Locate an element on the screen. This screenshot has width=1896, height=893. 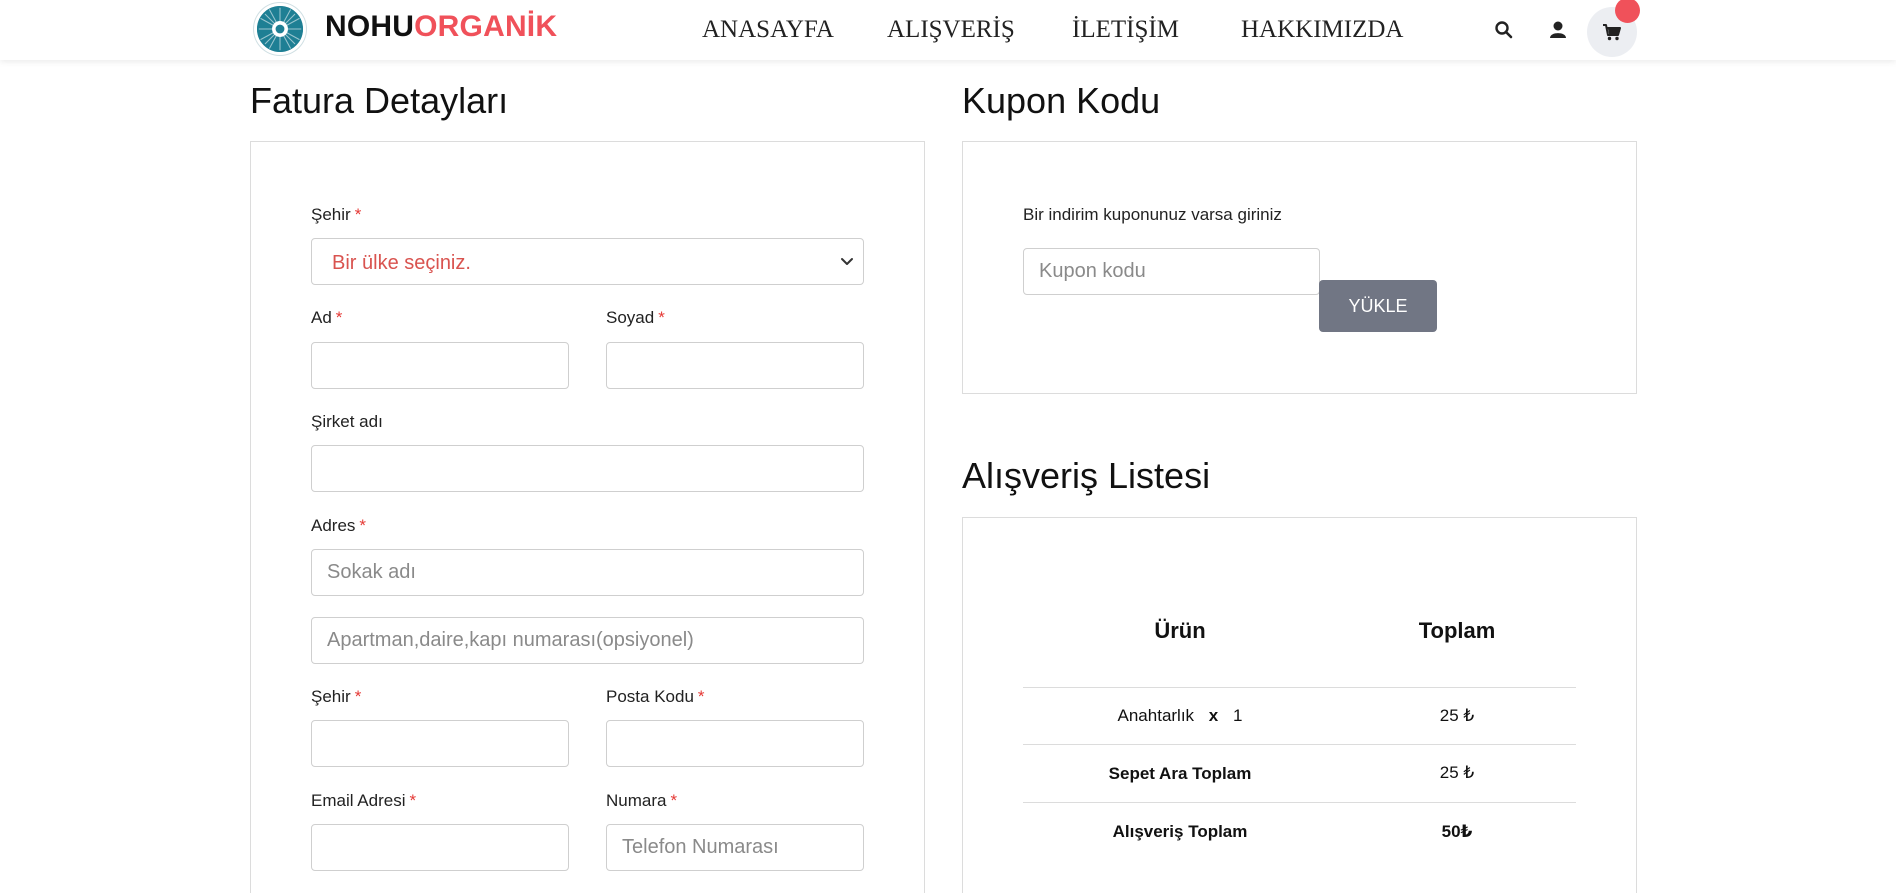
coupon-title: Kupon Kodu is located at coordinates (1061, 100).